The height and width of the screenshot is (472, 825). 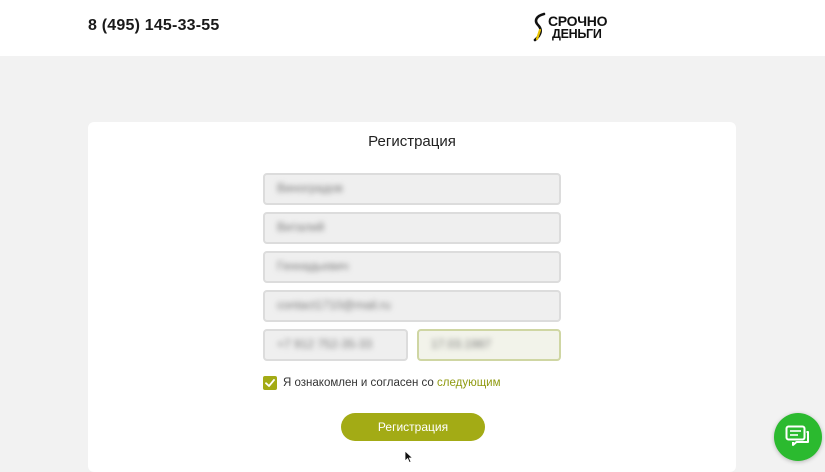 I want to click on chat-icon, so click(x=797, y=435).